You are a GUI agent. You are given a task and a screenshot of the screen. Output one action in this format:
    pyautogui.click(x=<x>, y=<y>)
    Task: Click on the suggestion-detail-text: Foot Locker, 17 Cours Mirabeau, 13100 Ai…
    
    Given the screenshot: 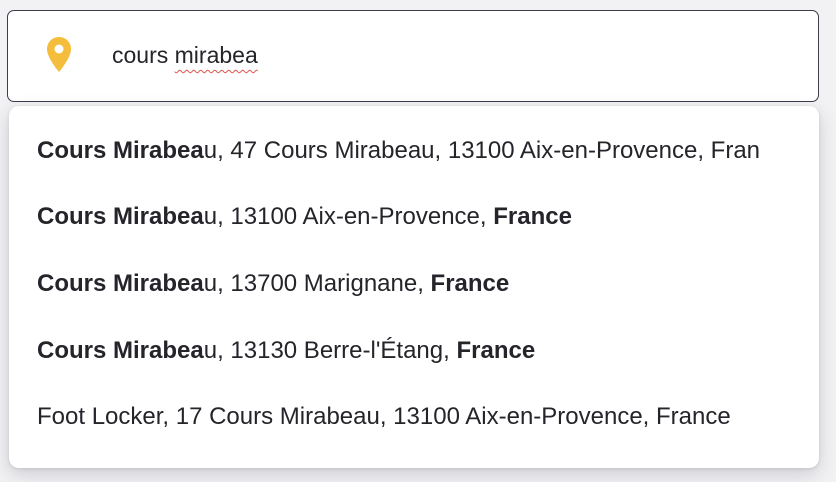 What is the action you would take?
    pyautogui.click(x=384, y=416)
    